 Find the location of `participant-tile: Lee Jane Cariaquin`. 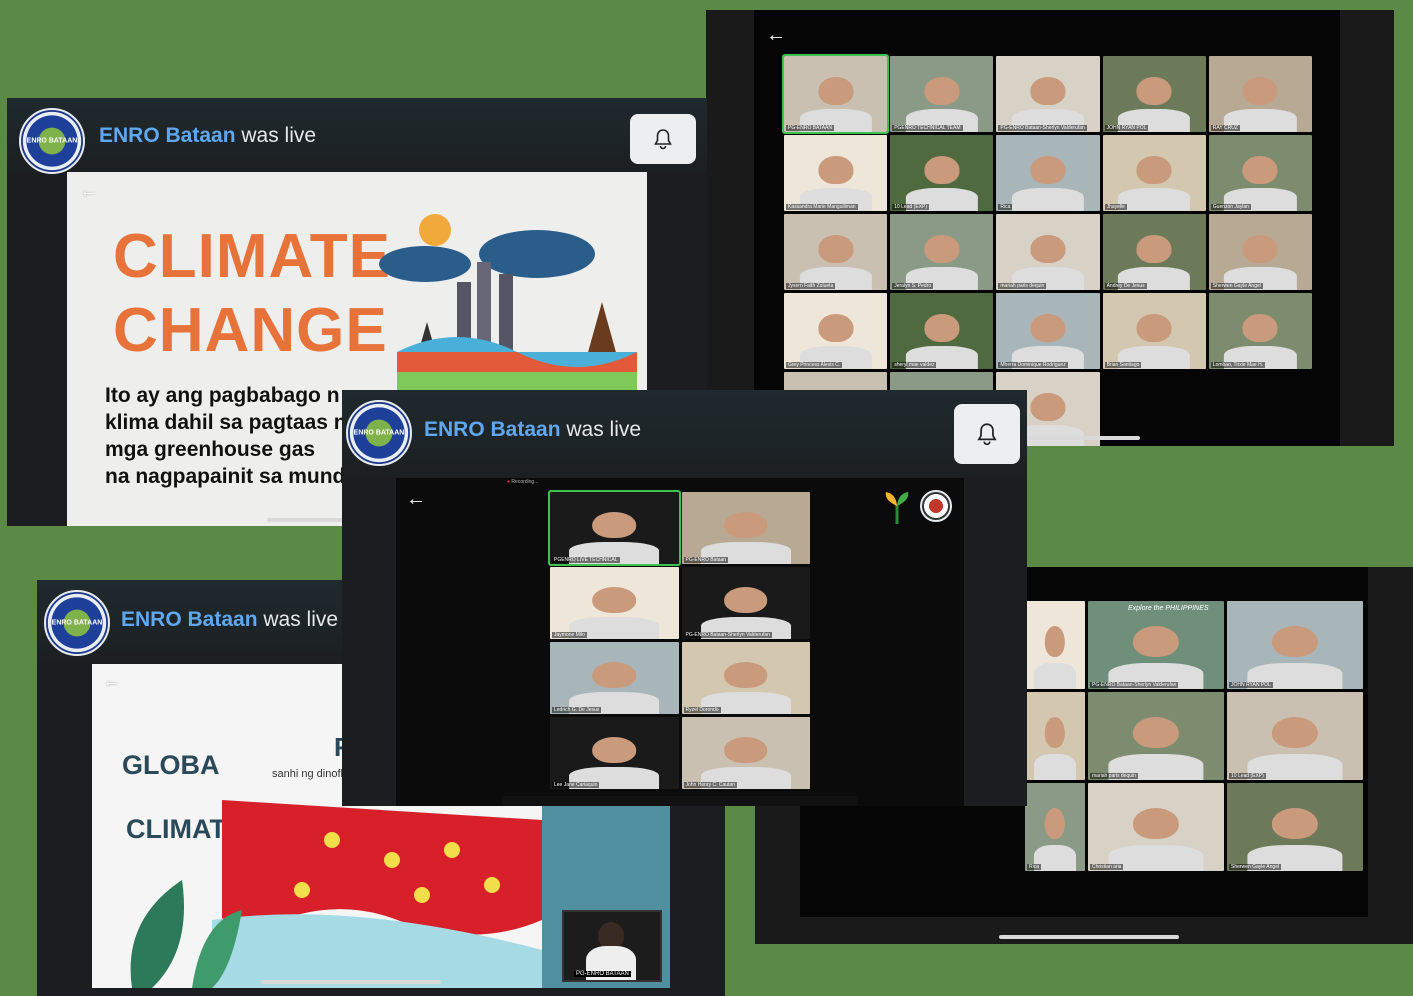

participant-tile: Lee Jane Cariaquin is located at coordinates (614, 753).